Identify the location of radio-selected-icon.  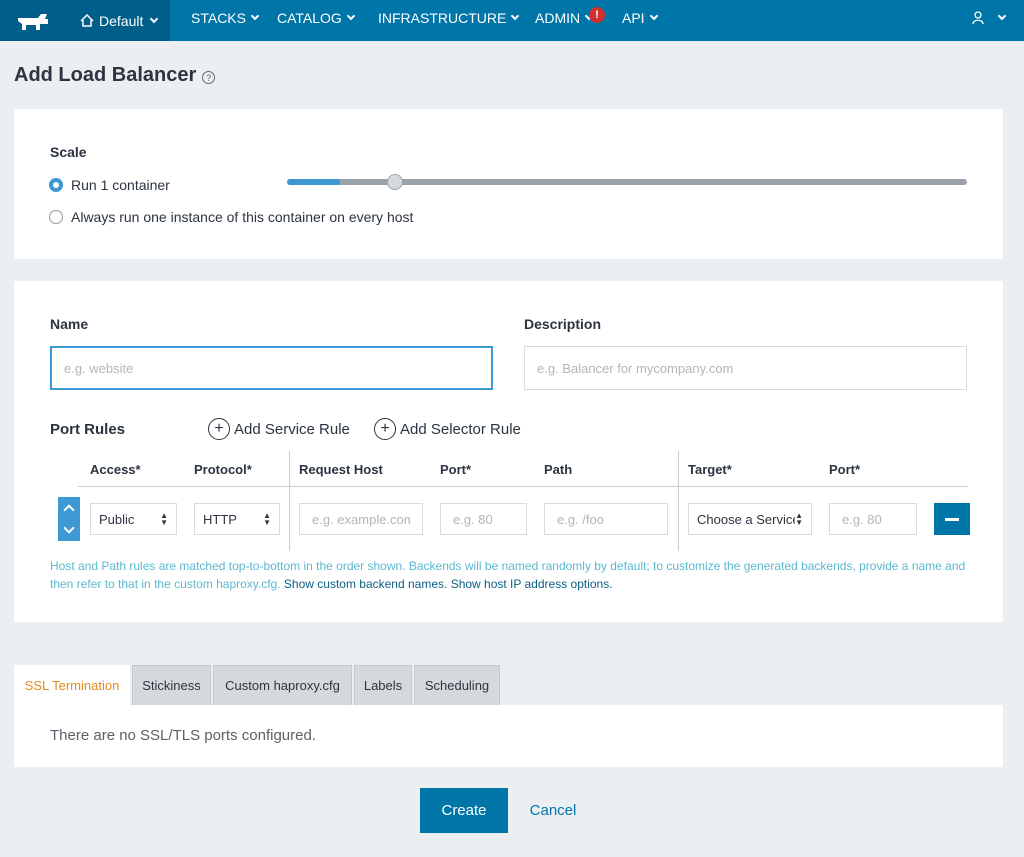
(56, 185).